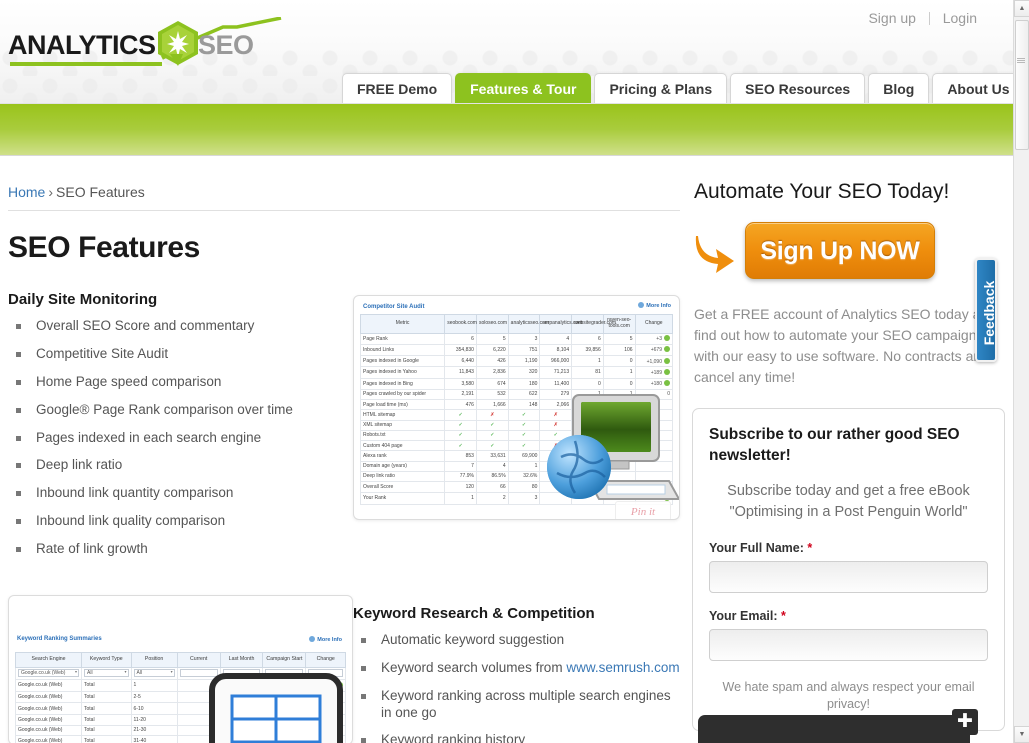 This screenshot has width=1029, height=743. I want to click on col-serpanalytics: serpanalytics.com, so click(560, 324).